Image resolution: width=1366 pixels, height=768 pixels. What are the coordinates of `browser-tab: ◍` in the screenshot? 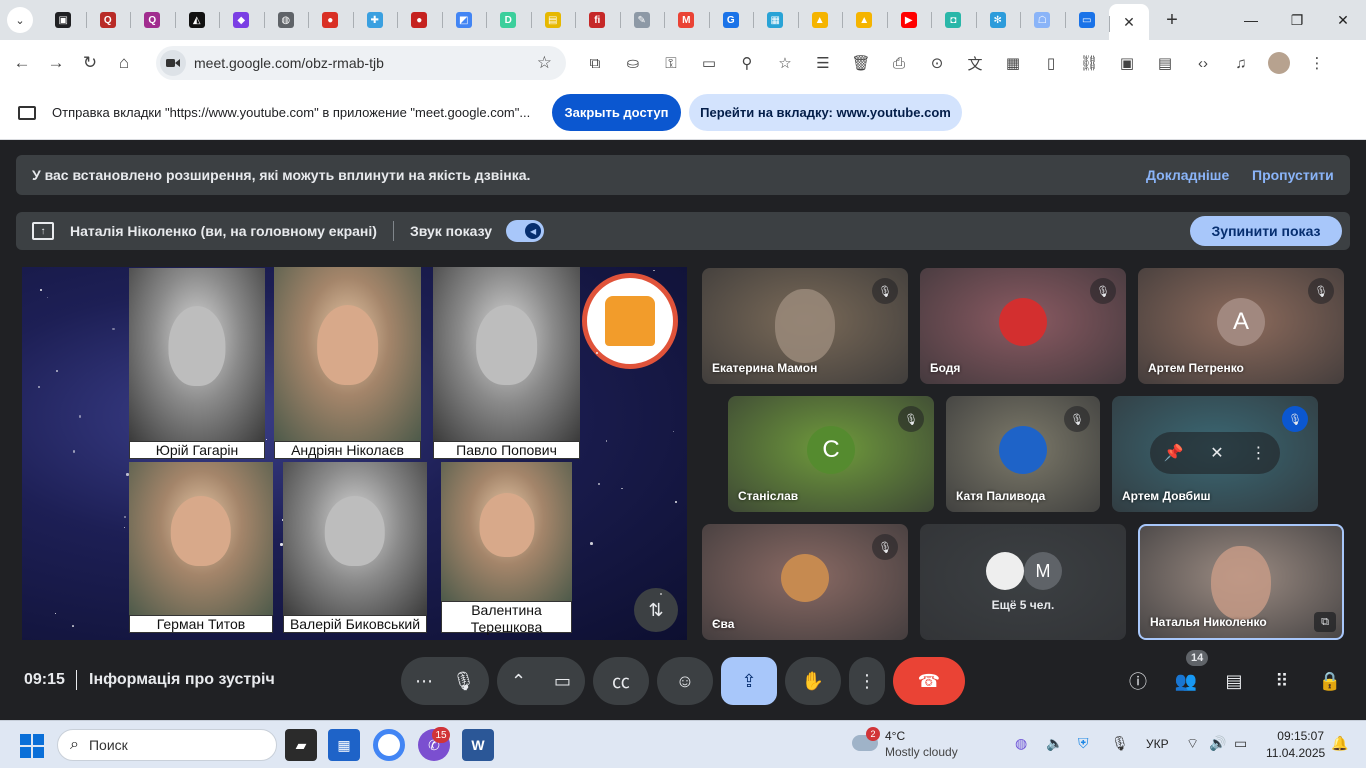 It's located at (286, 20).